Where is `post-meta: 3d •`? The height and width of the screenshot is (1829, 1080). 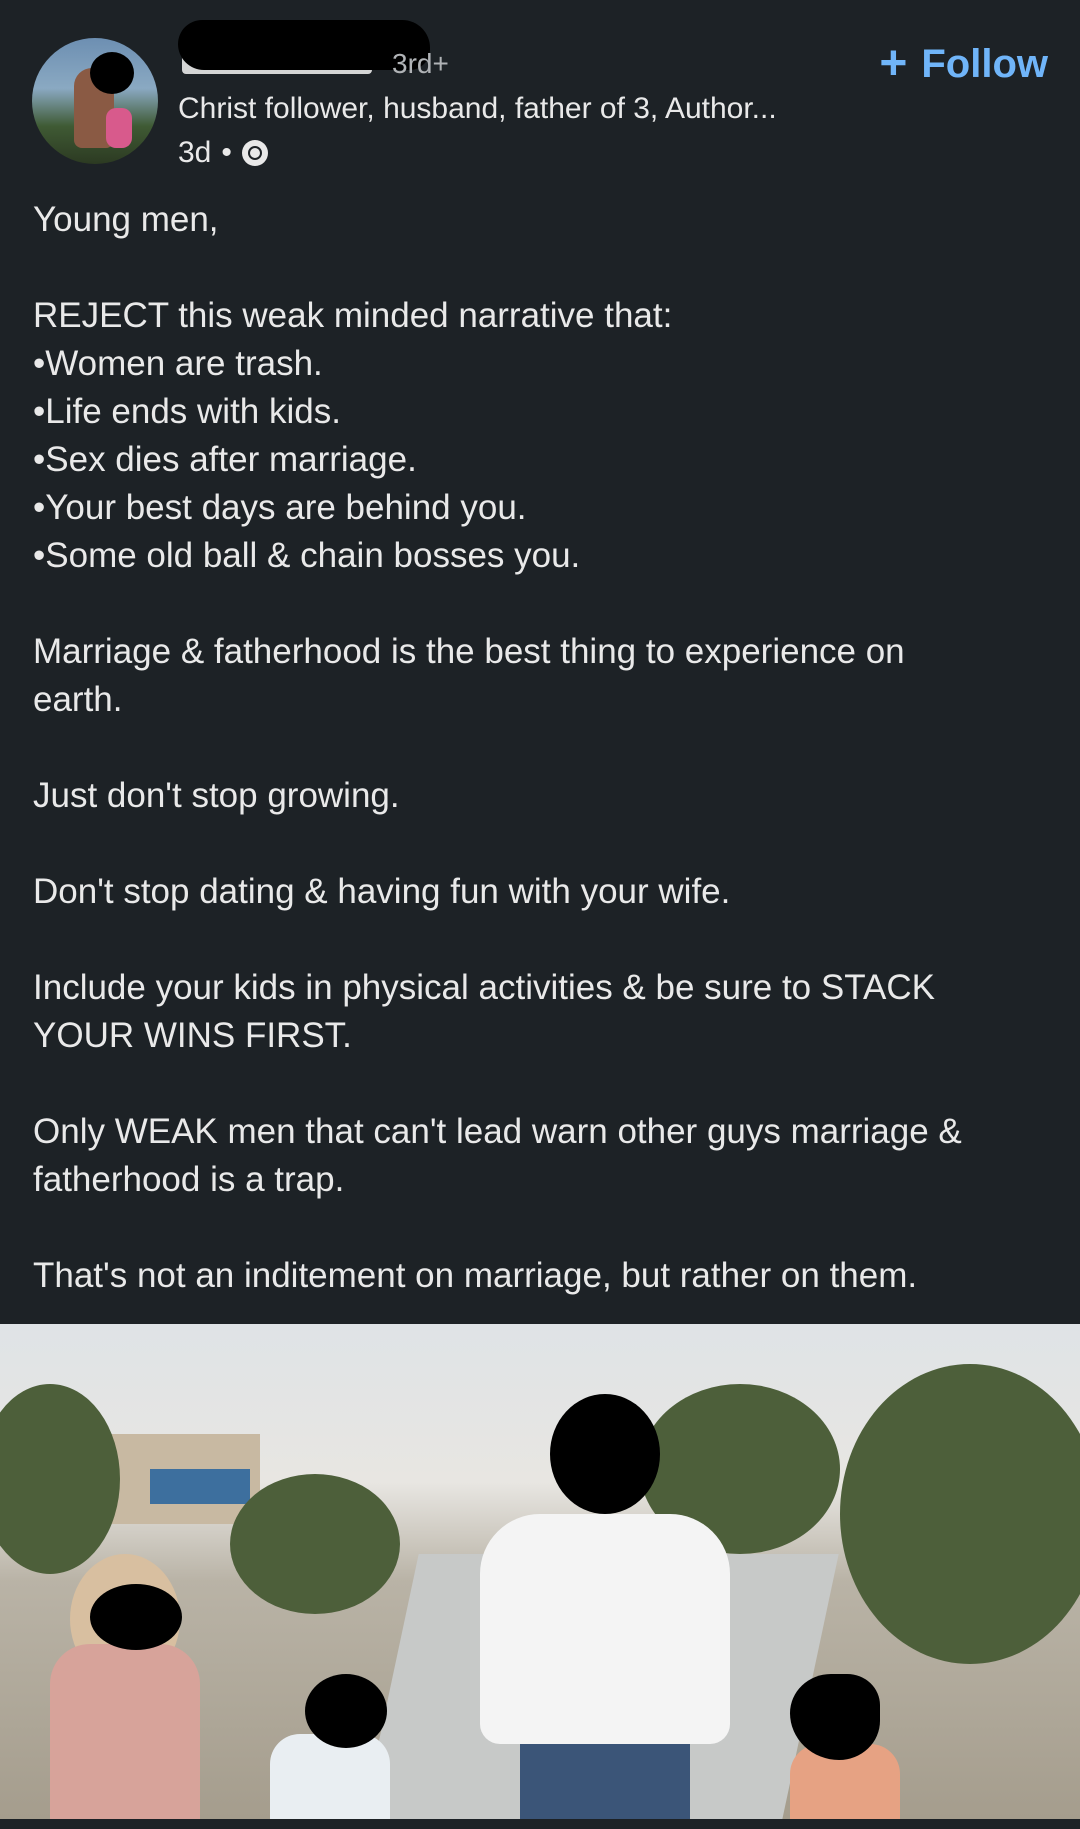
post-meta: 3d • is located at coordinates (223, 153).